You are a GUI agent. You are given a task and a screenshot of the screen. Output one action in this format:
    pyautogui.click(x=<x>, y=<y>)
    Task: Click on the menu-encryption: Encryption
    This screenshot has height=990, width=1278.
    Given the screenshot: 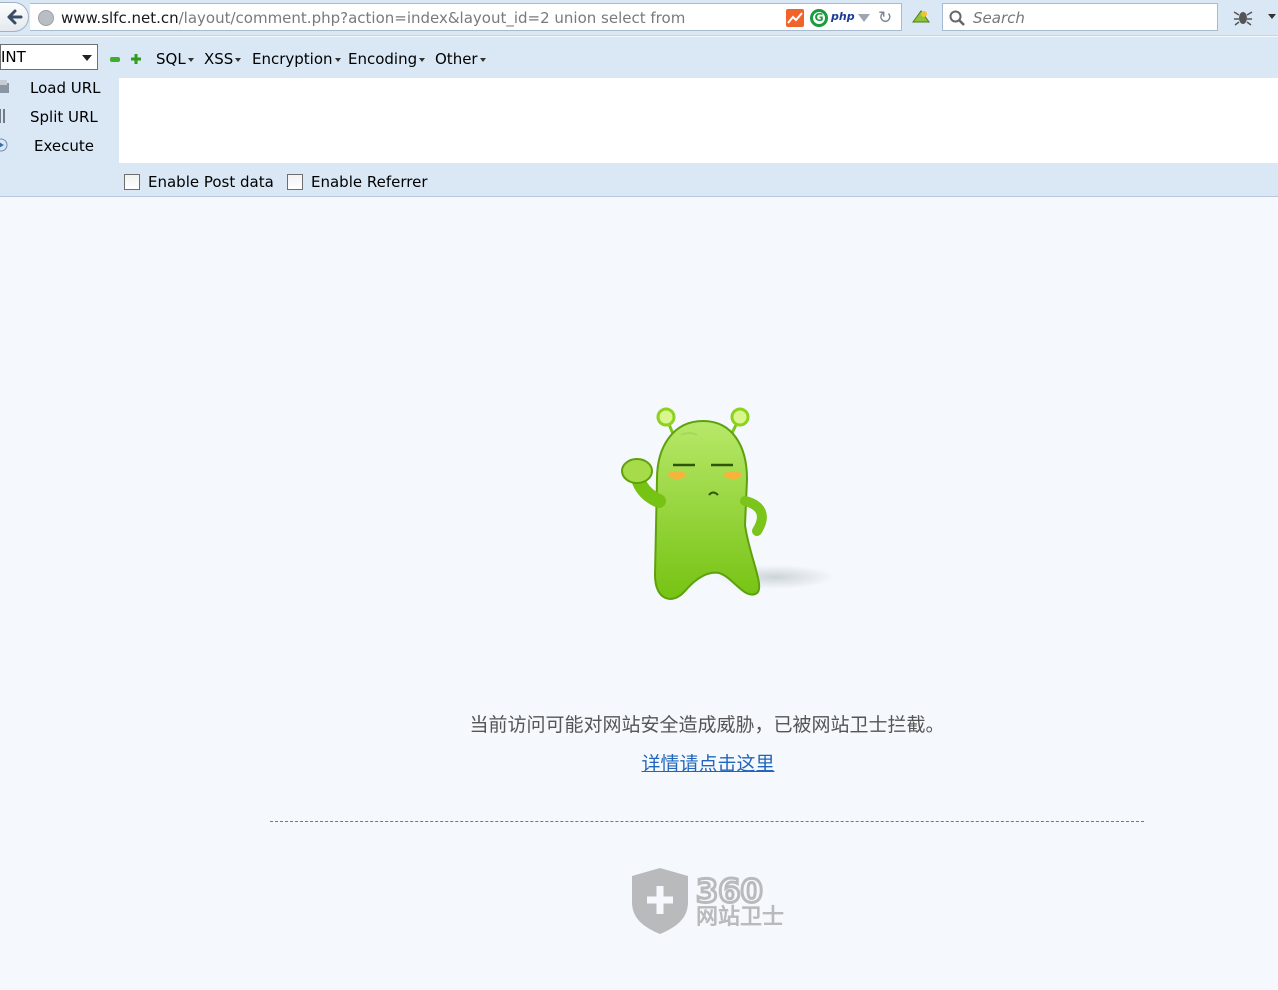 What is the action you would take?
    pyautogui.click(x=296, y=59)
    